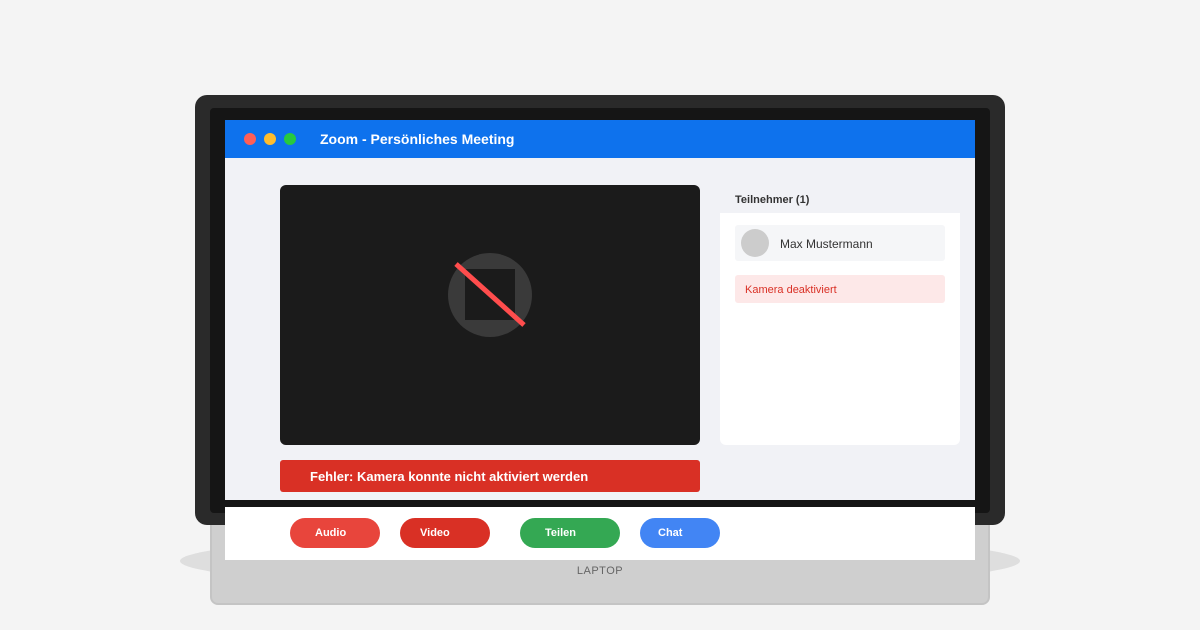  I want to click on avatar-icon, so click(755, 243).